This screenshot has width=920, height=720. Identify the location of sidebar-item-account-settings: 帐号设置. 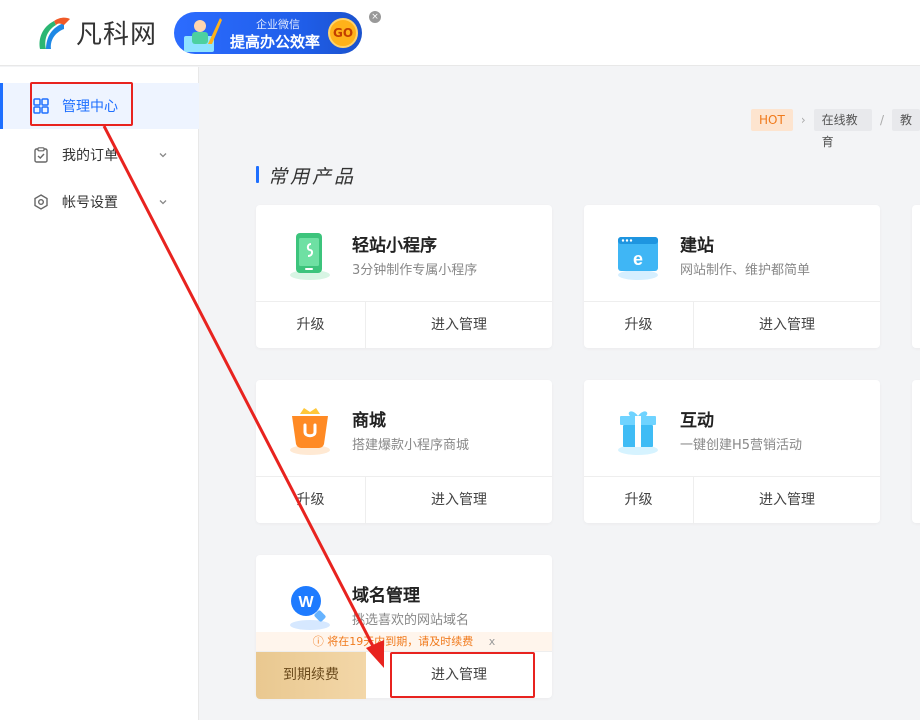
(99, 202).